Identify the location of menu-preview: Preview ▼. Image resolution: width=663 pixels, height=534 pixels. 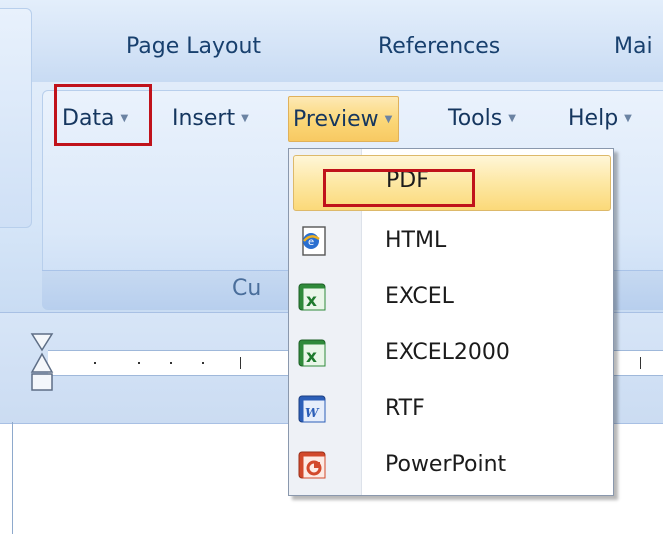
(344, 119).